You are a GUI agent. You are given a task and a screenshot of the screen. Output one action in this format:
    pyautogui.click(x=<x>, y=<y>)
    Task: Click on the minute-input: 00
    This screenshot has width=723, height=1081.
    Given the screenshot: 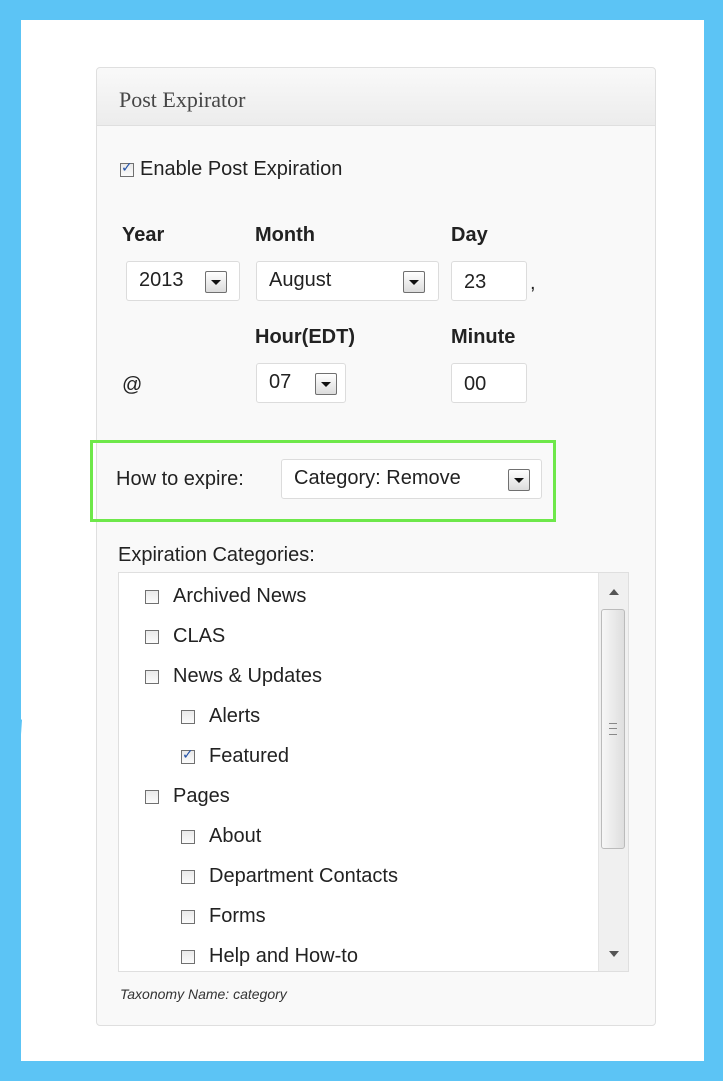 What is the action you would take?
    pyautogui.click(x=489, y=383)
    